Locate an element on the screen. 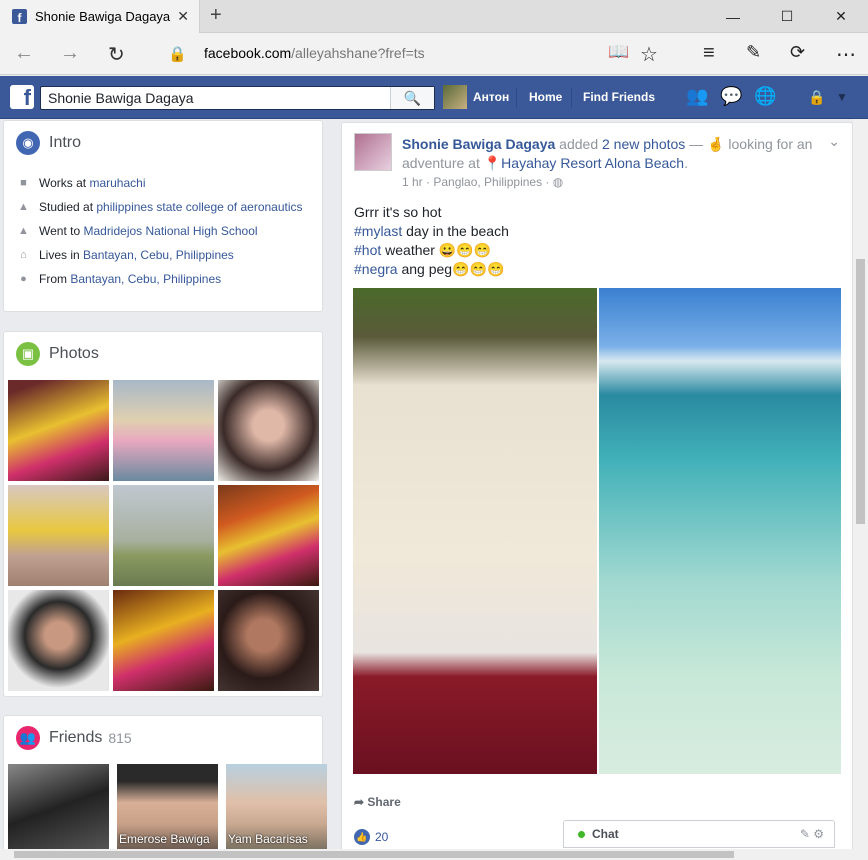 This screenshot has height=860, width=868. public-globe-icon: ◍ is located at coordinates (558, 182).